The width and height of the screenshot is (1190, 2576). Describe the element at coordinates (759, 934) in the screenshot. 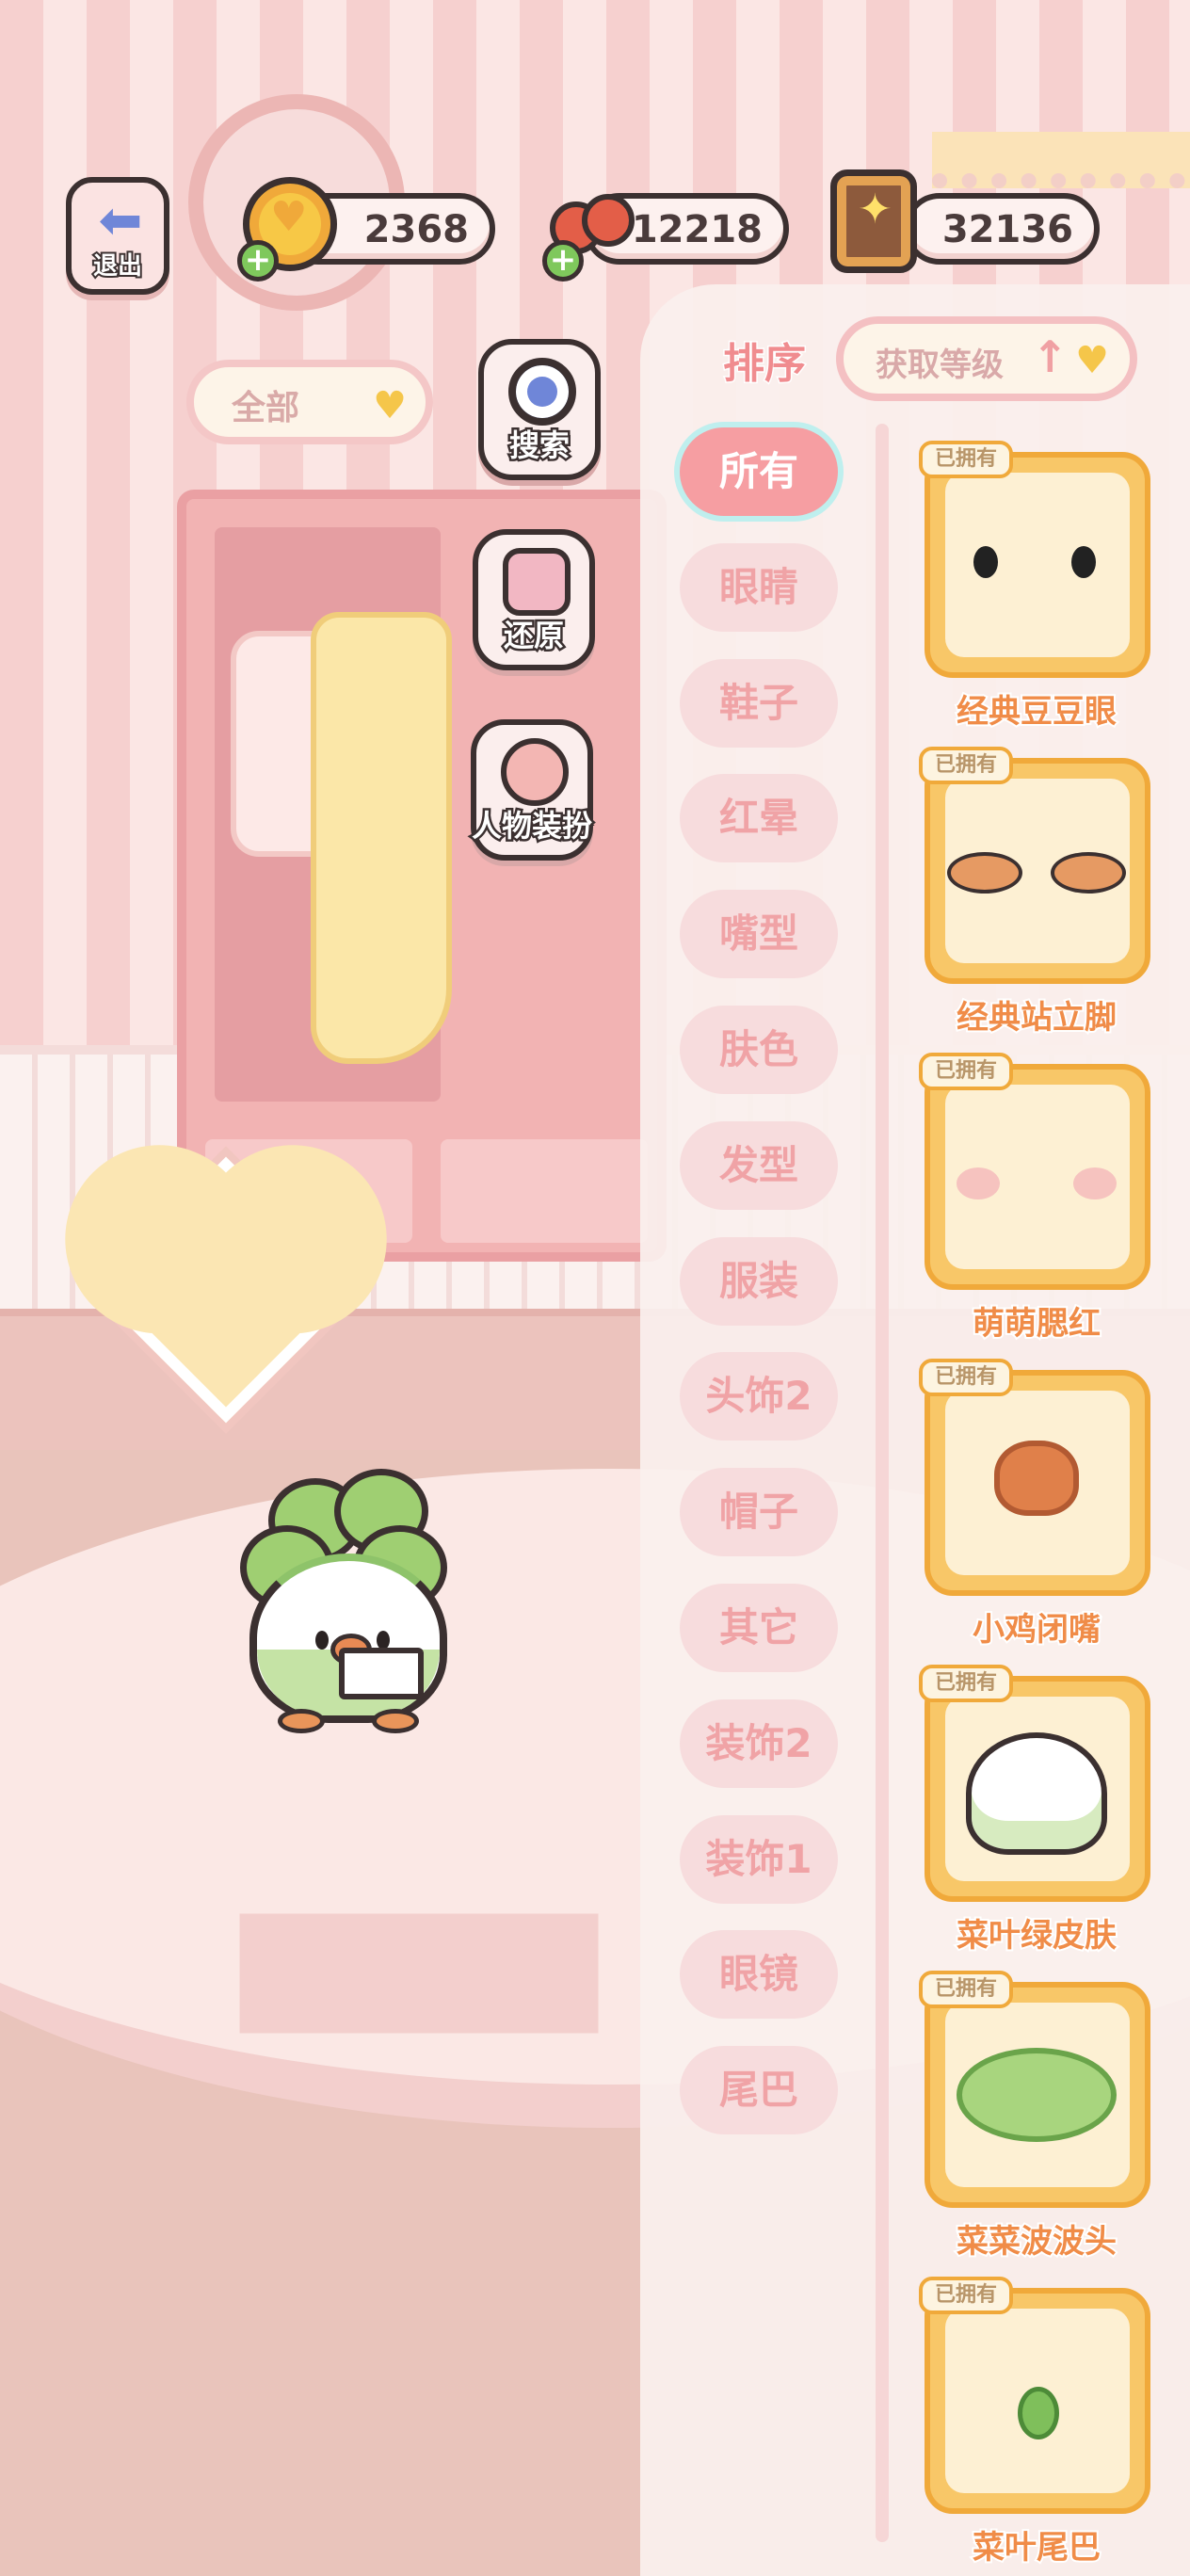

I see `category-tab: 嘴型` at that location.